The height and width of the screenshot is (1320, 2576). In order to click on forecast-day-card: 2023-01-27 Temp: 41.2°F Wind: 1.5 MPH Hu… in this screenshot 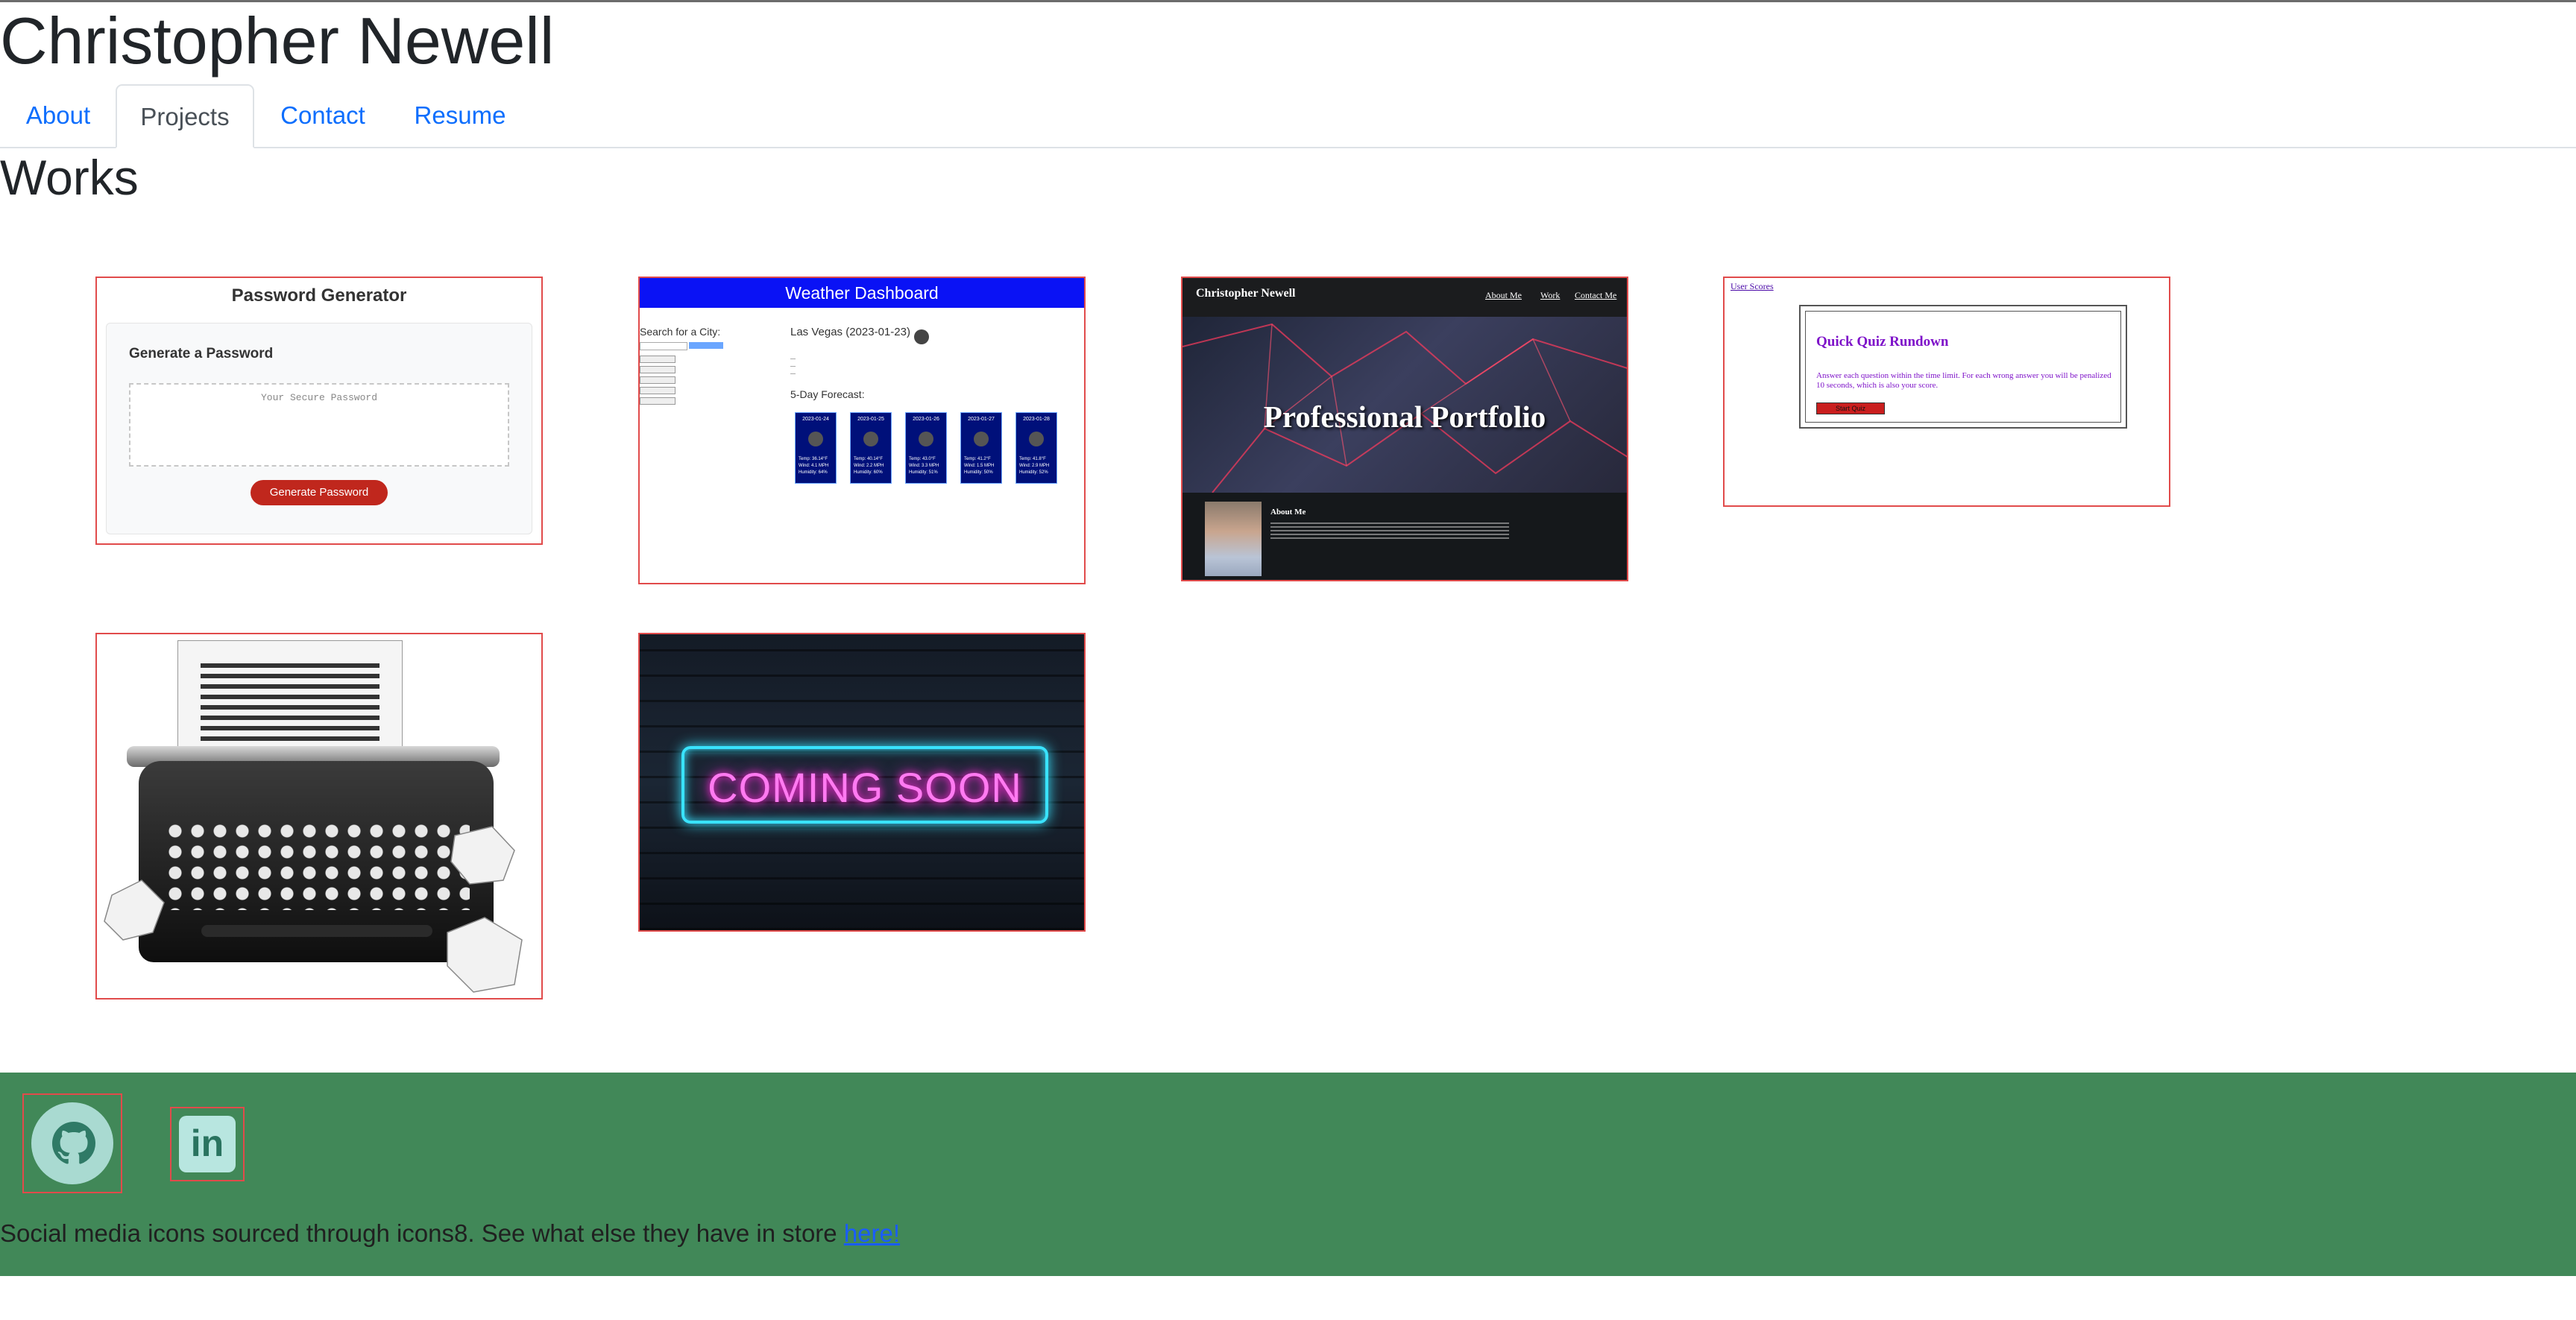, I will do `click(981, 448)`.